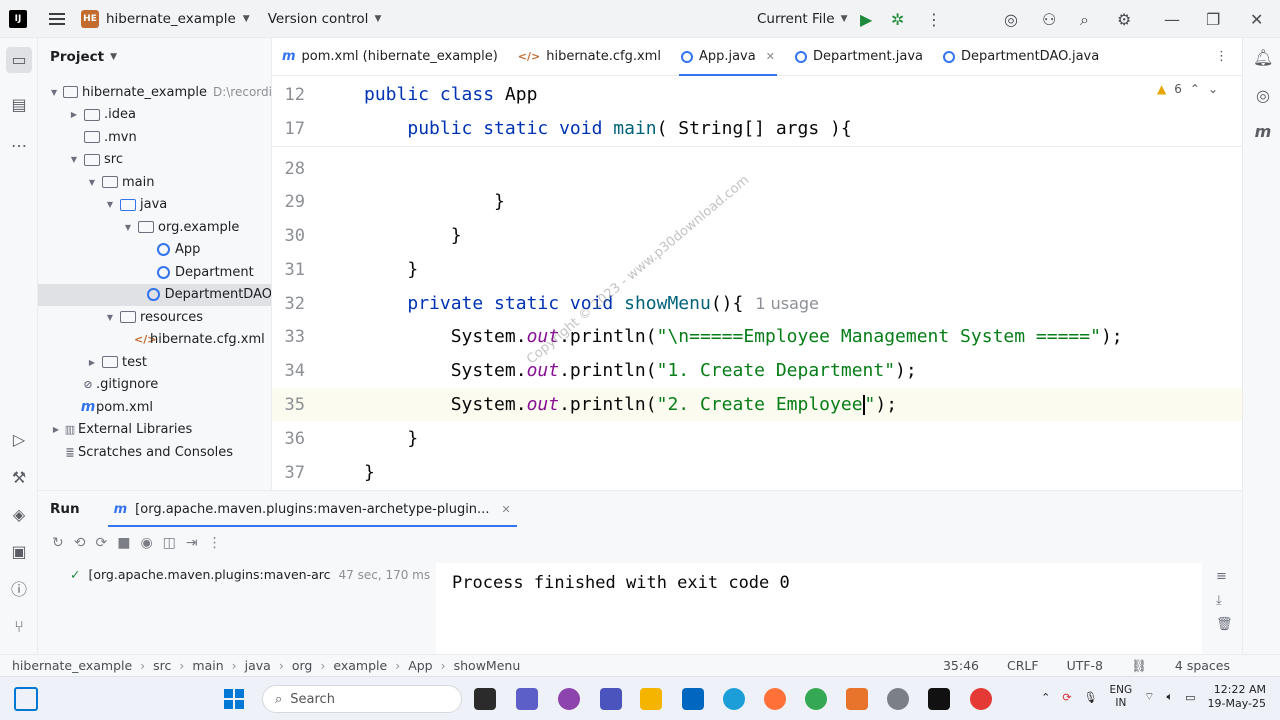  Describe the element at coordinates (154, 250) in the screenshot. I see `tree-item: App` at that location.